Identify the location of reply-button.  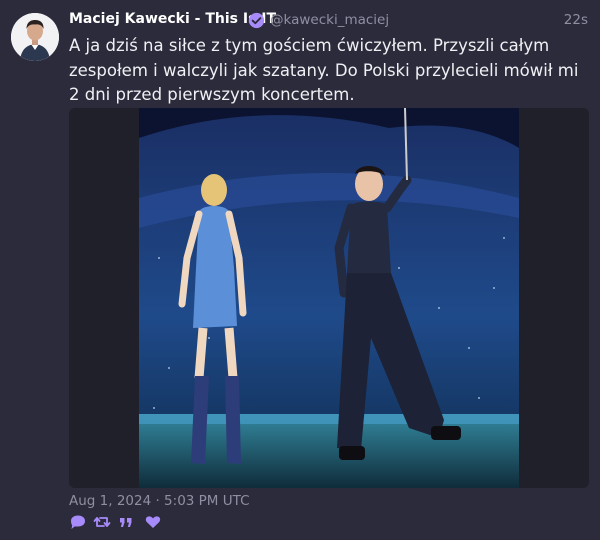
(78, 522).